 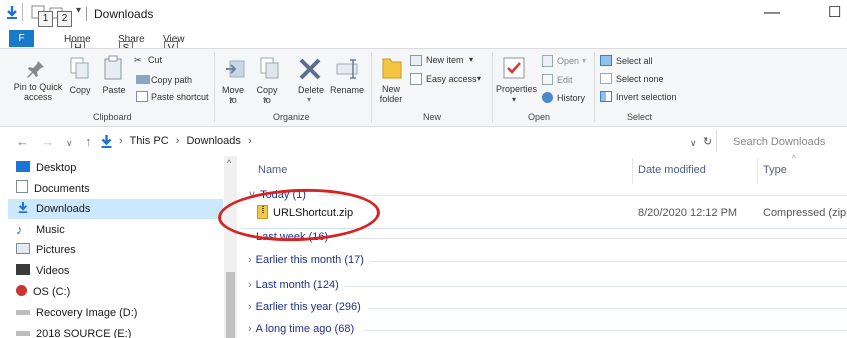 I want to click on breadcrumb-downloads: Downloads, so click(x=213, y=141).